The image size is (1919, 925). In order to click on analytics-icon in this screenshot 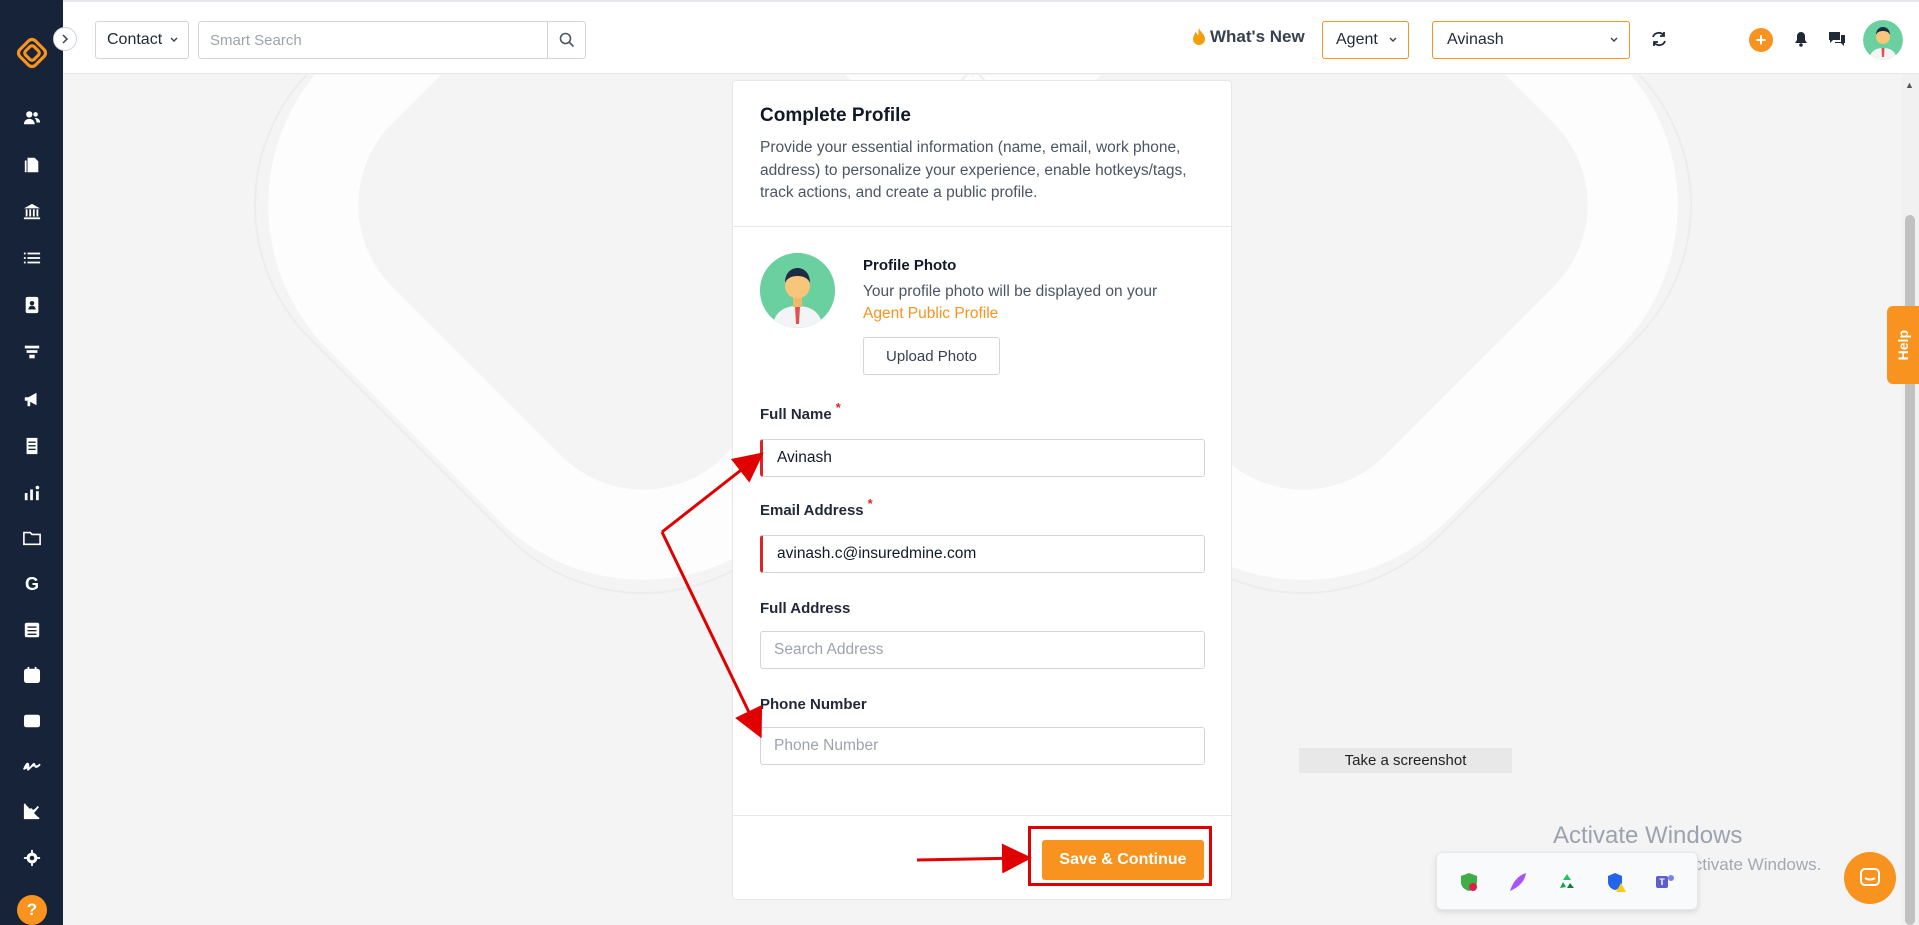, I will do `click(32, 493)`.